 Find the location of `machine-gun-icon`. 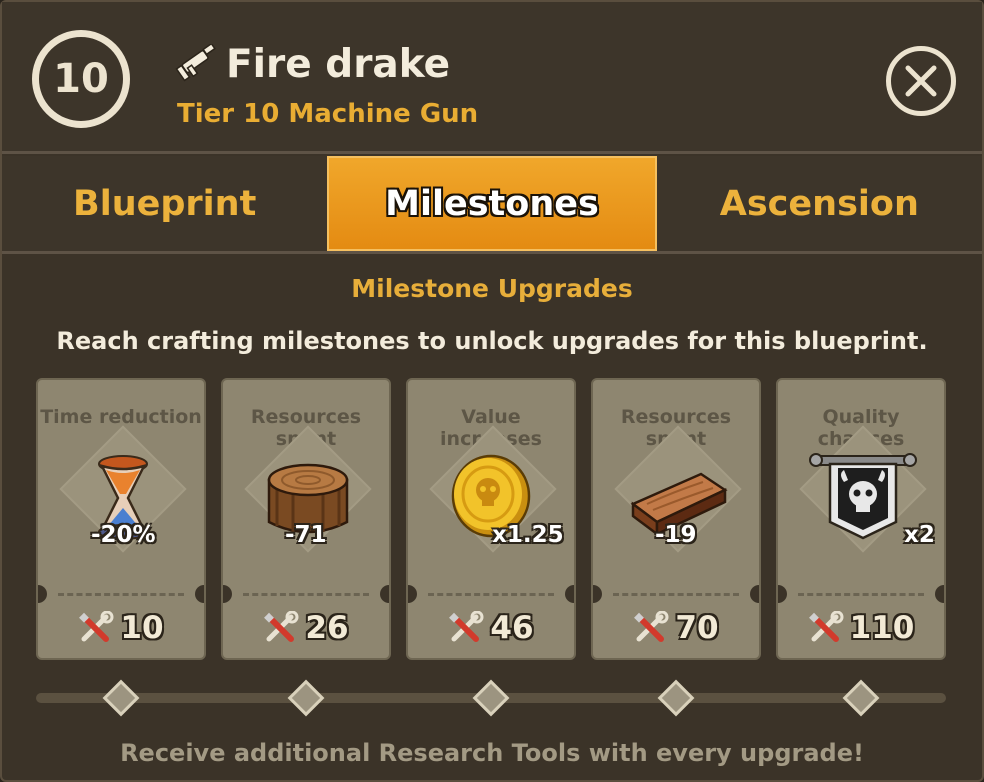

machine-gun-icon is located at coordinates (195, 63).